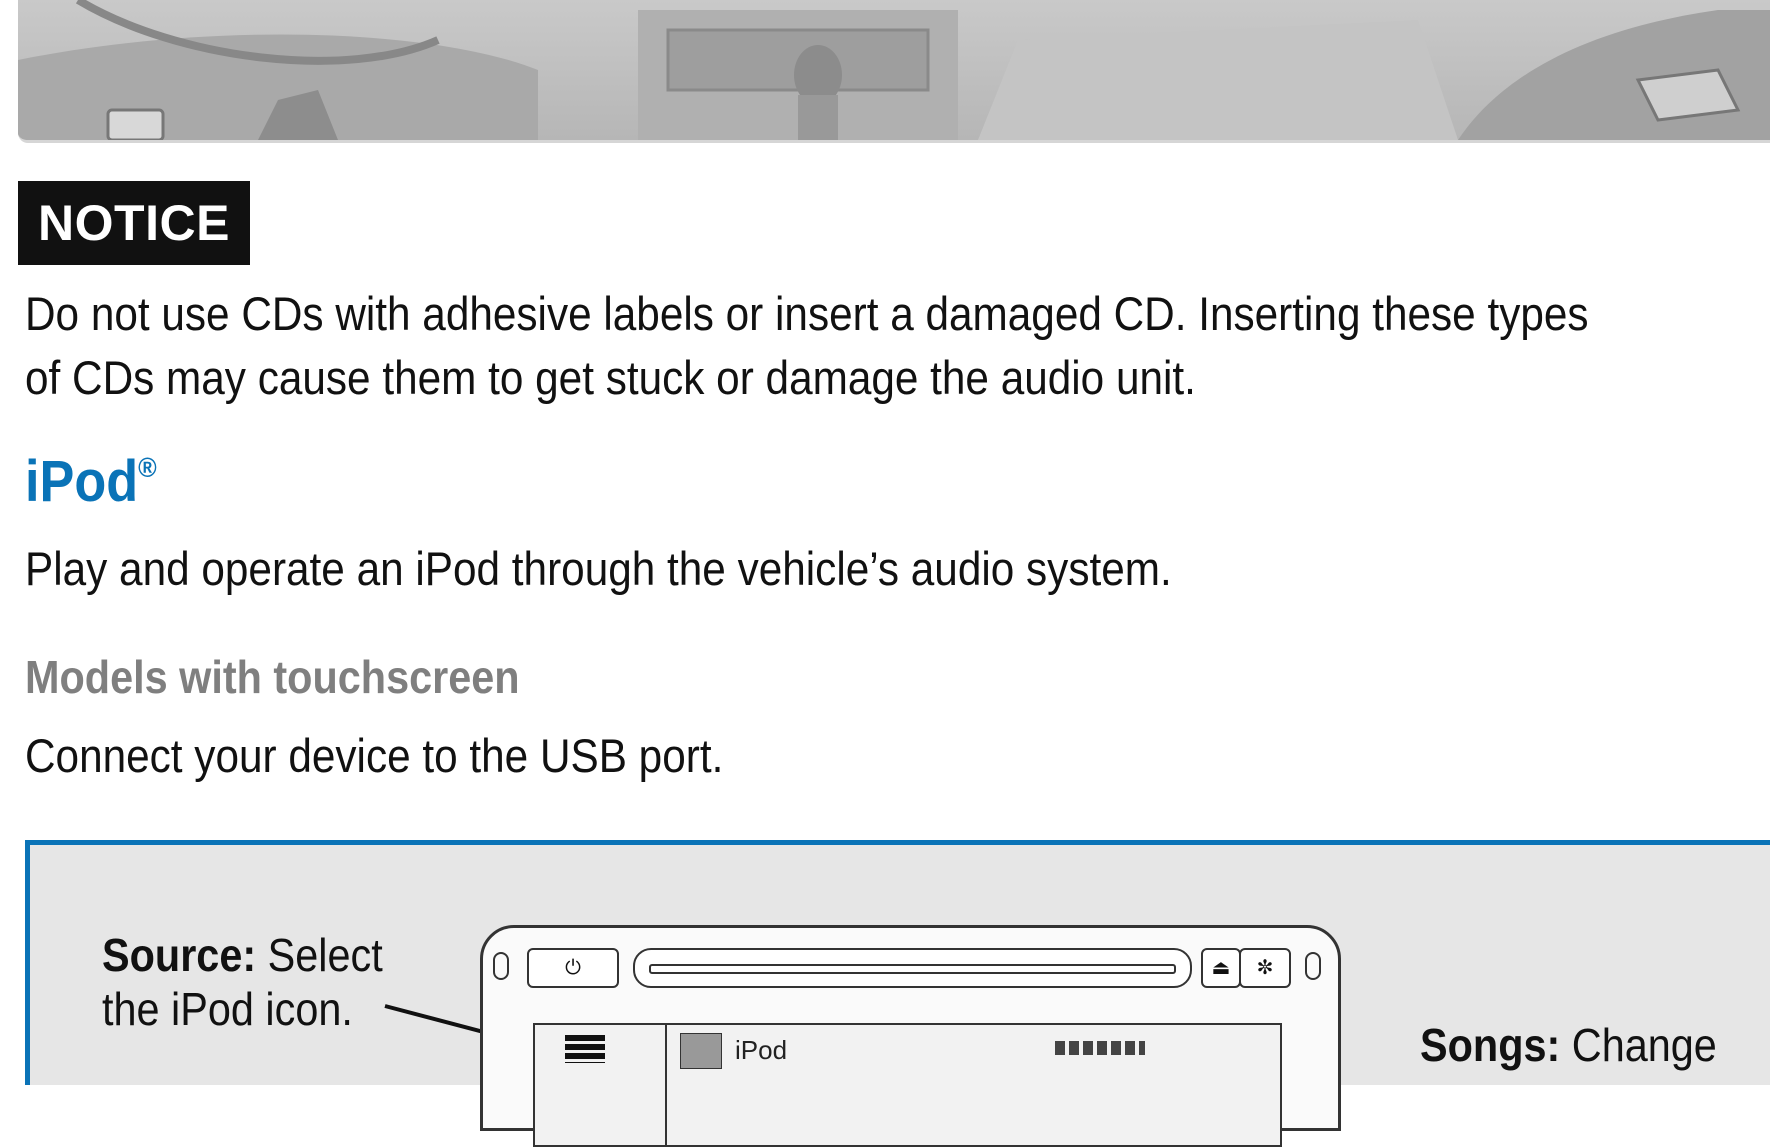 The height and width of the screenshot is (1147, 1770). I want to click on audio-head-unit: ⏻ ⏏ ✼ iPod, so click(910, 1036).